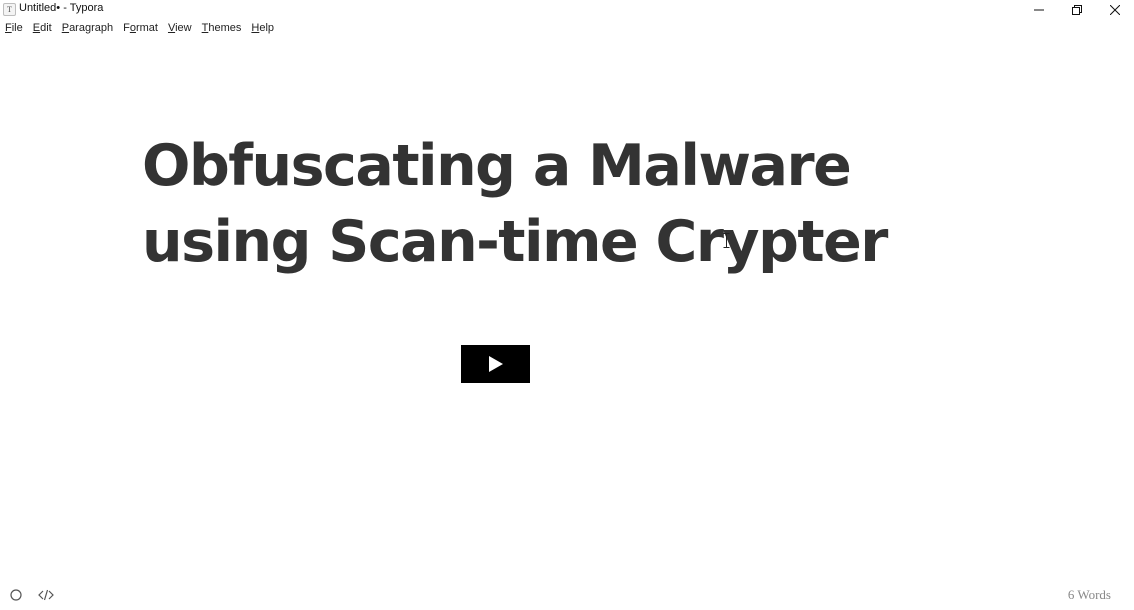 This screenshot has width=1134, height=610. I want to click on close-icon, so click(1115, 9).